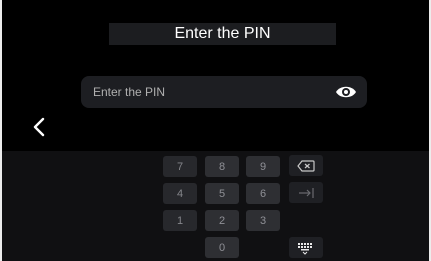 The height and width of the screenshot is (261, 431). What do you see at coordinates (224, 92) in the screenshot?
I see `pin-input: Enter the PIN` at bounding box center [224, 92].